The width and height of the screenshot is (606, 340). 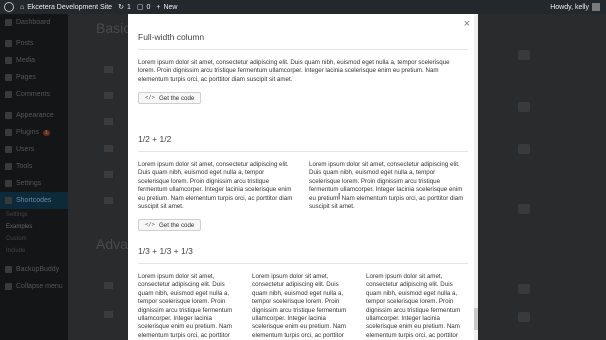 What do you see at coordinates (34, 269) in the screenshot?
I see `sidebar-item-backupbuddy: BackupBuddy` at bounding box center [34, 269].